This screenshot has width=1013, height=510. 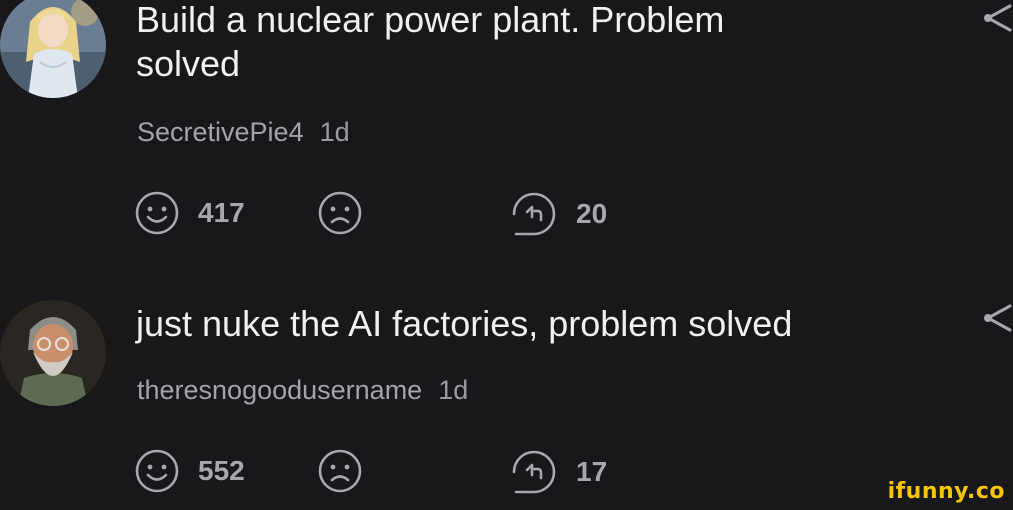 I want to click on comment-meta: theresnogoodusername 1d, so click(x=302, y=390).